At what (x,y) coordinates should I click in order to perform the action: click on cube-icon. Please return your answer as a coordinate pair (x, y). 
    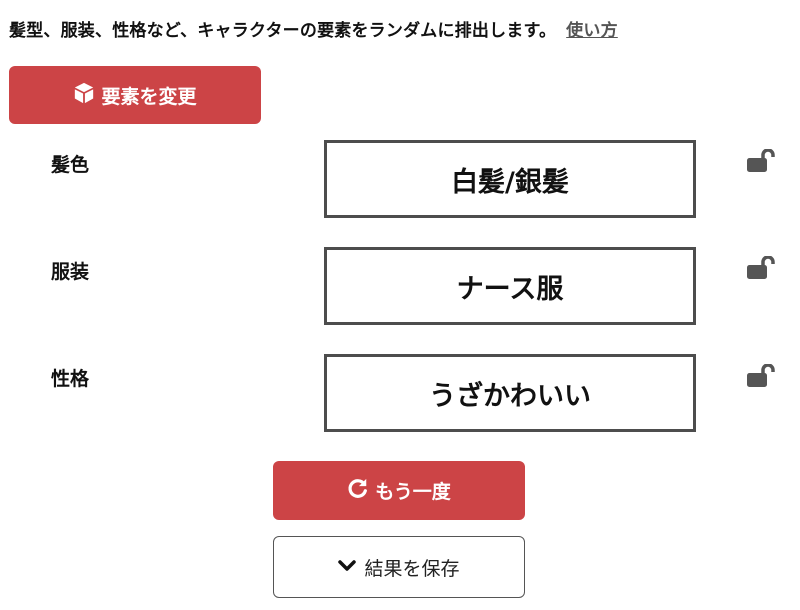
    Looking at the image, I should click on (87, 95).